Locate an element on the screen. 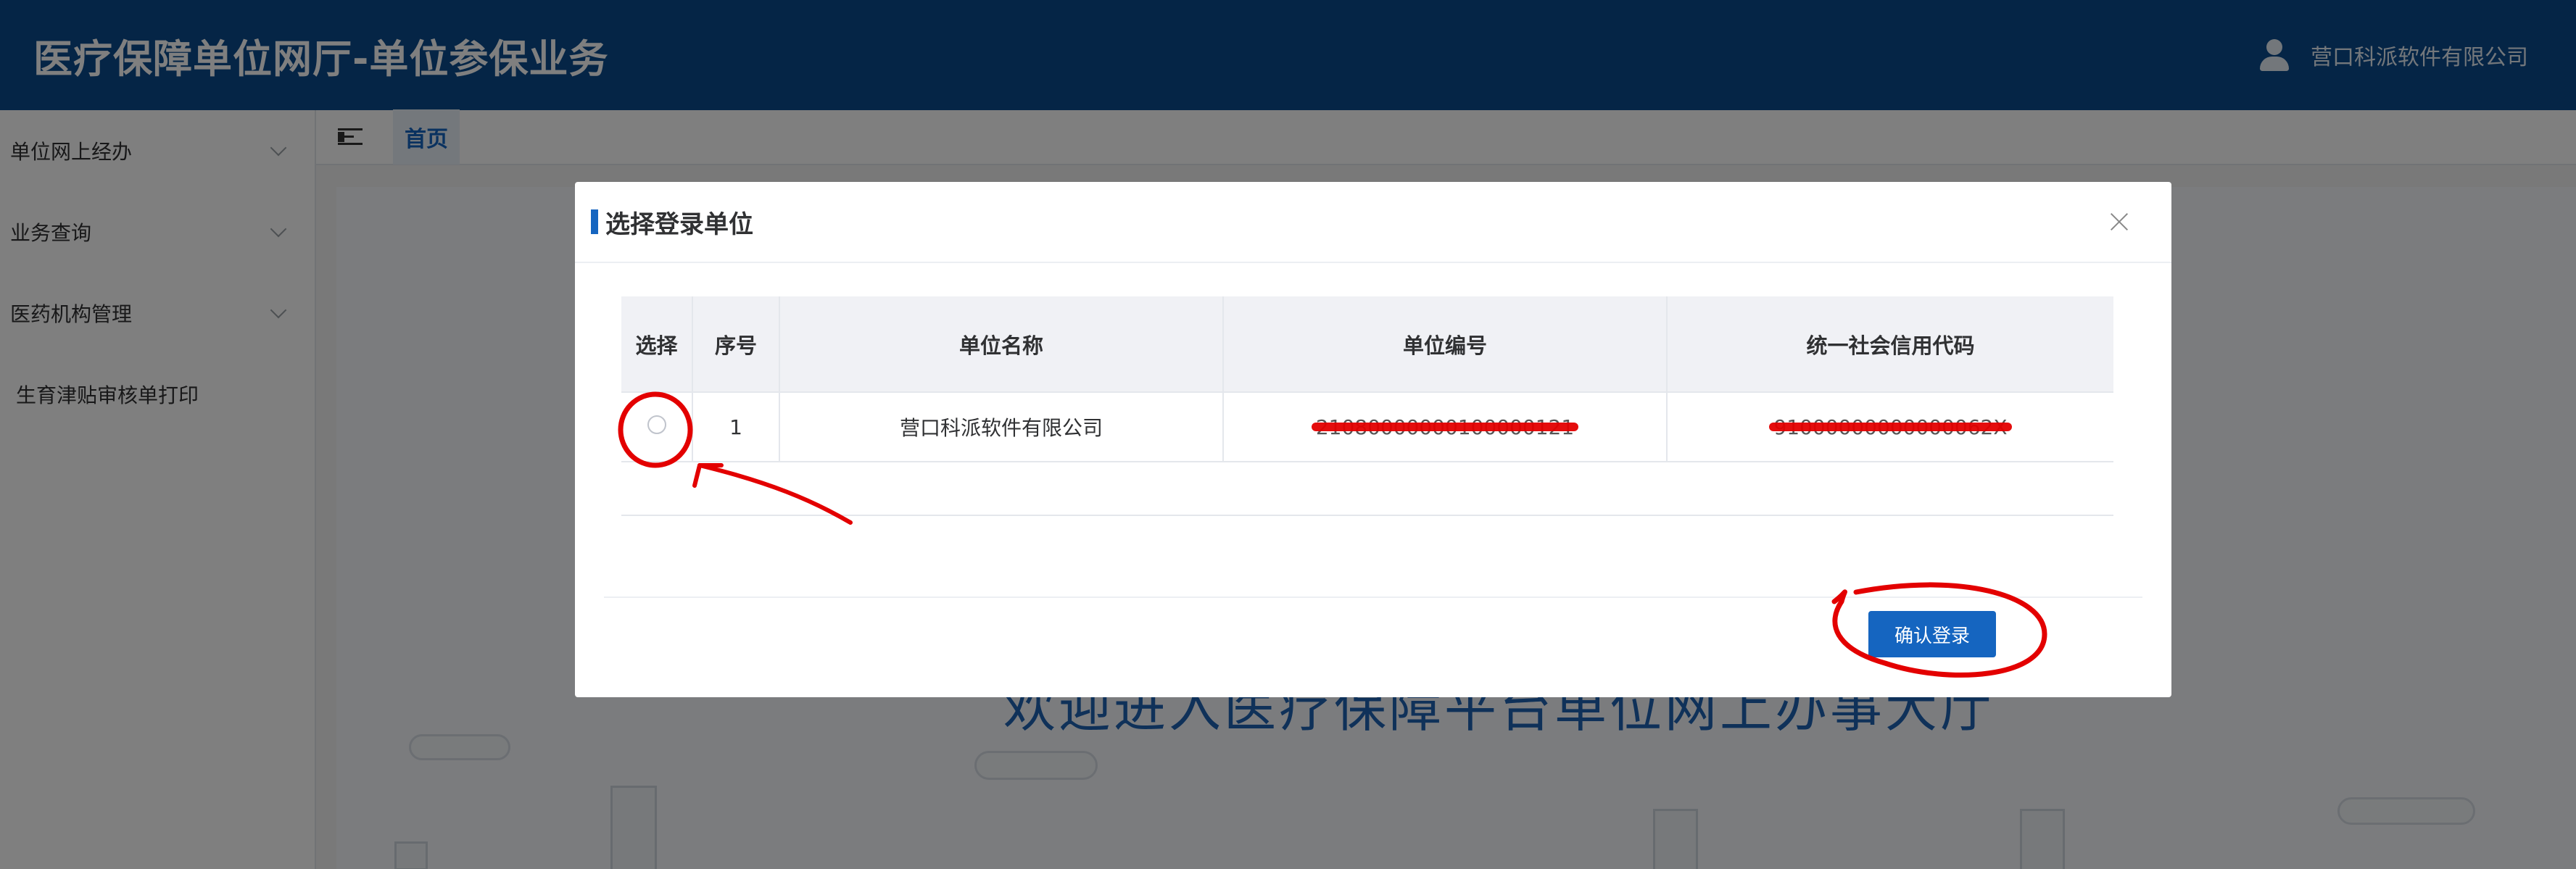 The width and height of the screenshot is (2576, 869). table-header-row: 选择 序号 单位名称 单位编号 统一社会信用代码 is located at coordinates (1367, 344).